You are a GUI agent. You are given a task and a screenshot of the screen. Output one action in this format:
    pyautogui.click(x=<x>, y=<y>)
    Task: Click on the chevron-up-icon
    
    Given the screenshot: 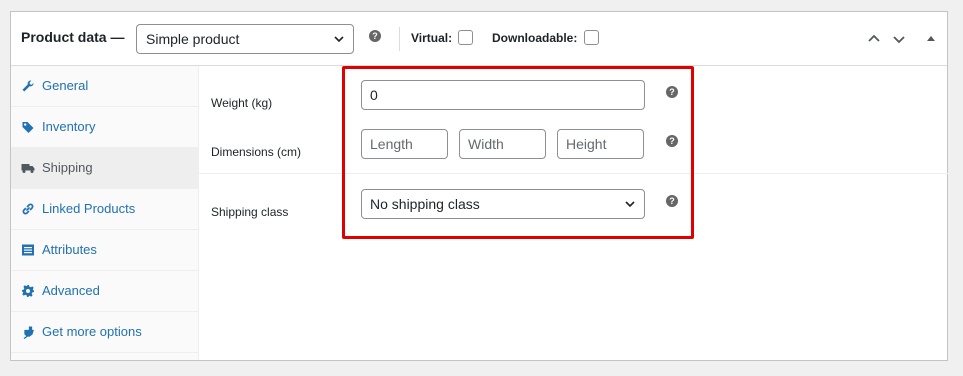 What is the action you would take?
    pyautogui.click(x=874, y=39)
    